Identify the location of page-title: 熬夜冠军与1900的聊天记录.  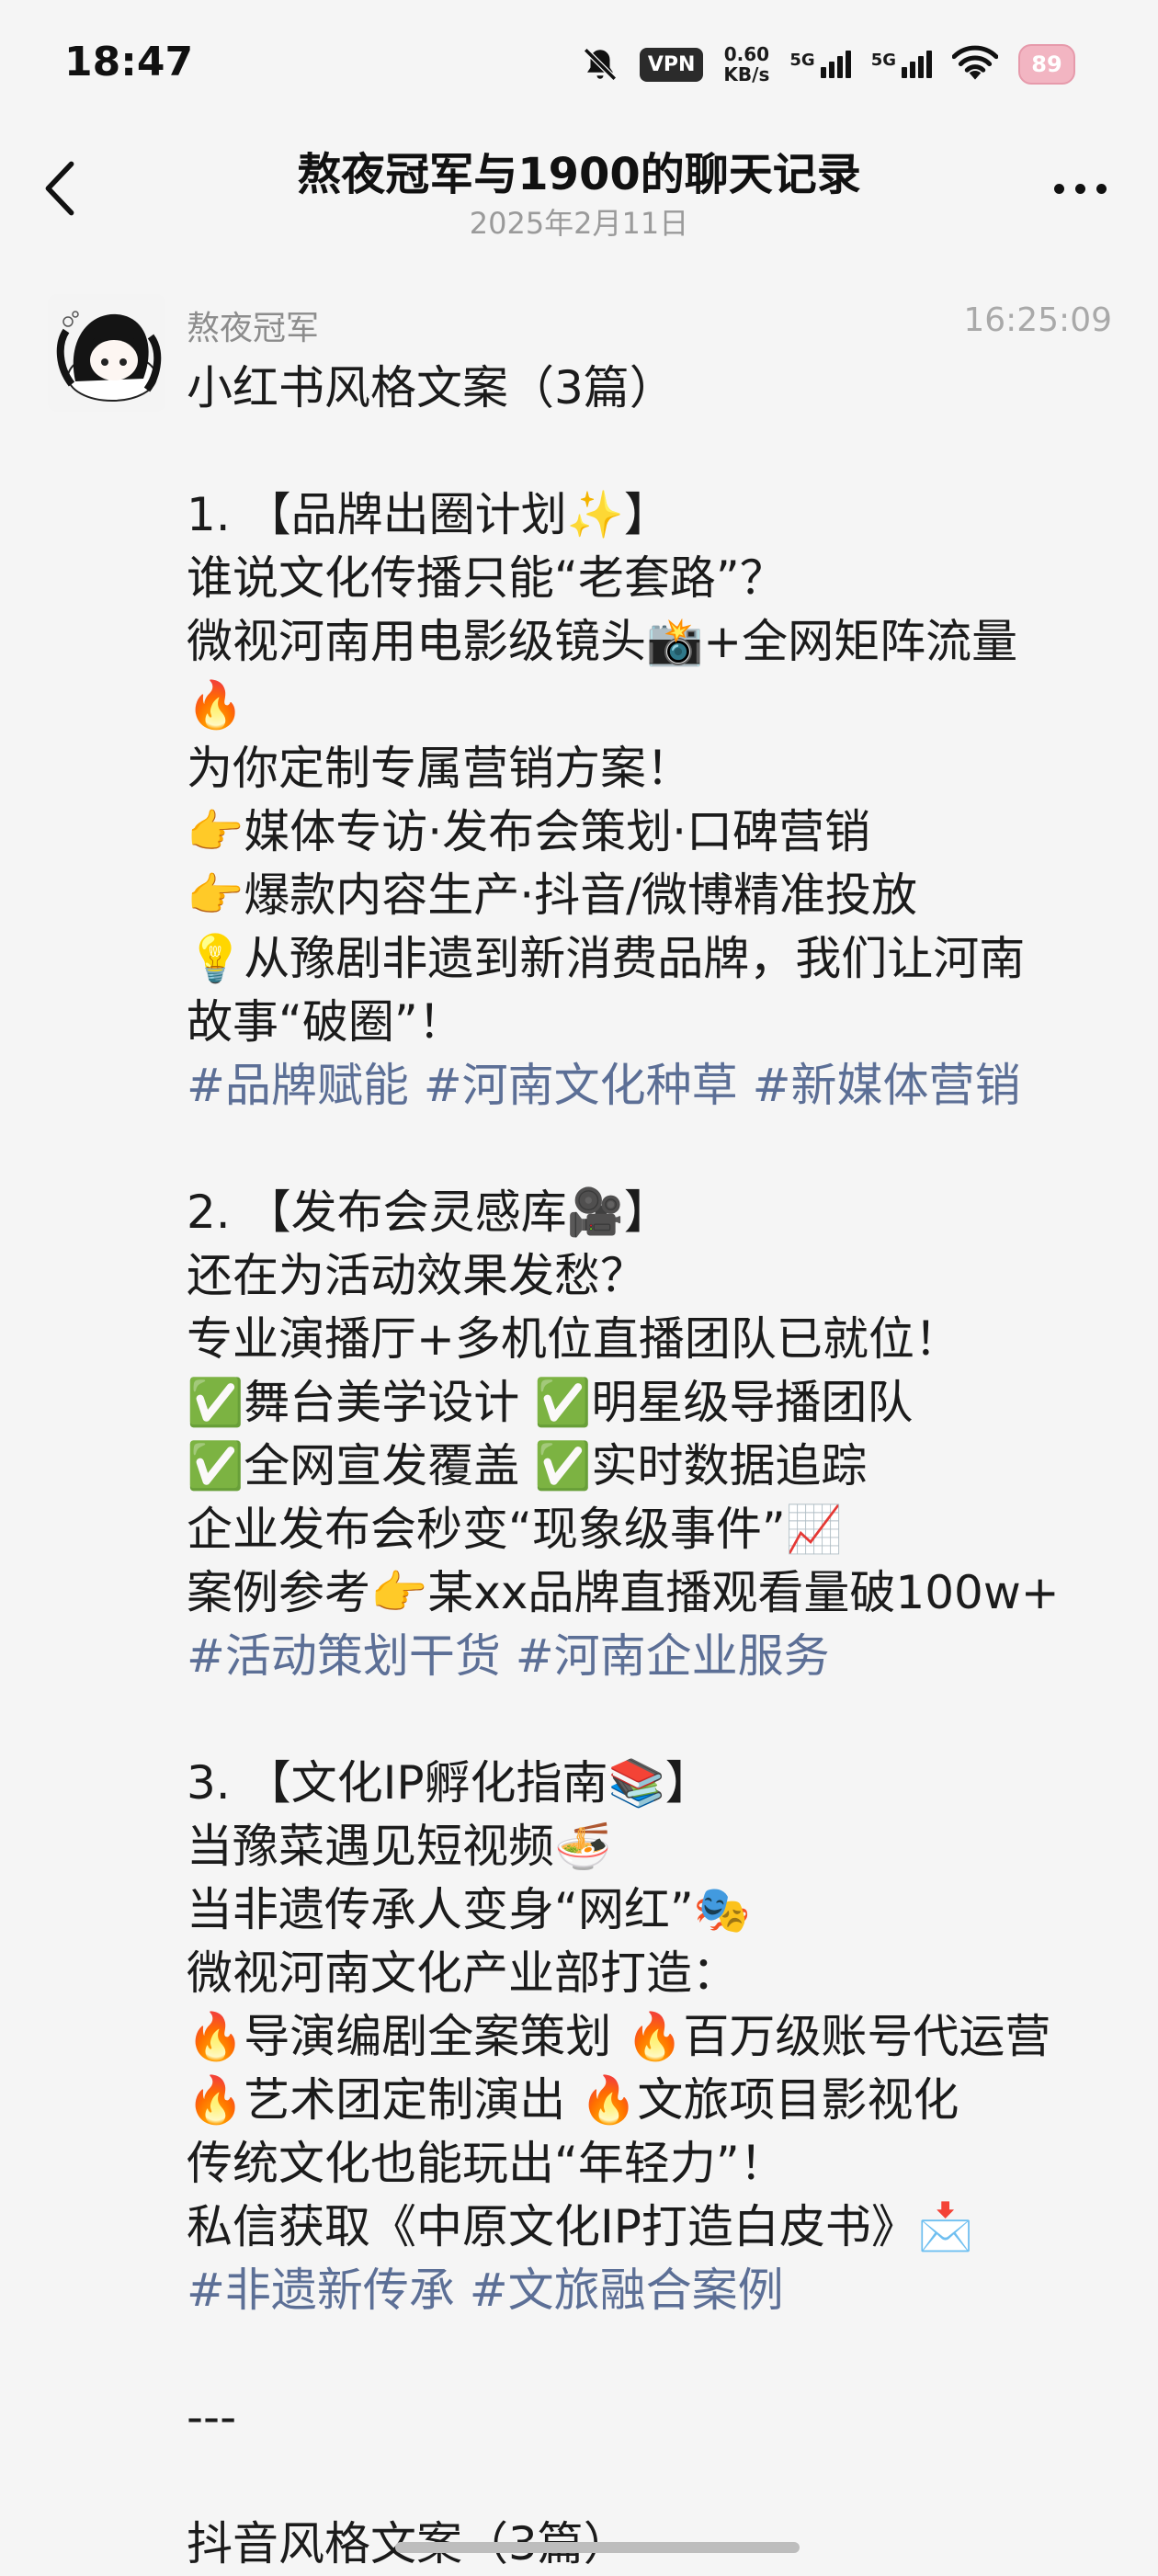
(579, 174).